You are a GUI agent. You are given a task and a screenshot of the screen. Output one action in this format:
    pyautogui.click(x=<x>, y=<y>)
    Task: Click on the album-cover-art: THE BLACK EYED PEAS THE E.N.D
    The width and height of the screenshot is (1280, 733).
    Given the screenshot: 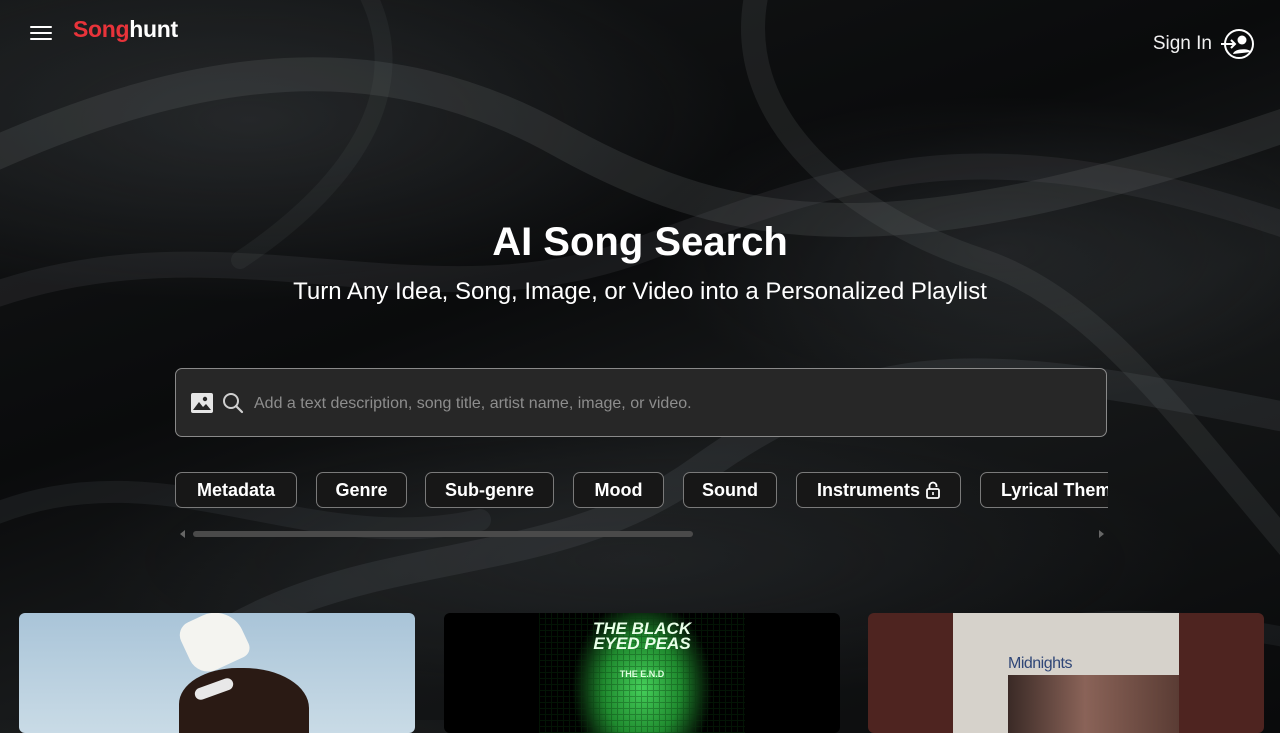 What is the action you would take?
    pyautogui.click(x=642, y=673)
    